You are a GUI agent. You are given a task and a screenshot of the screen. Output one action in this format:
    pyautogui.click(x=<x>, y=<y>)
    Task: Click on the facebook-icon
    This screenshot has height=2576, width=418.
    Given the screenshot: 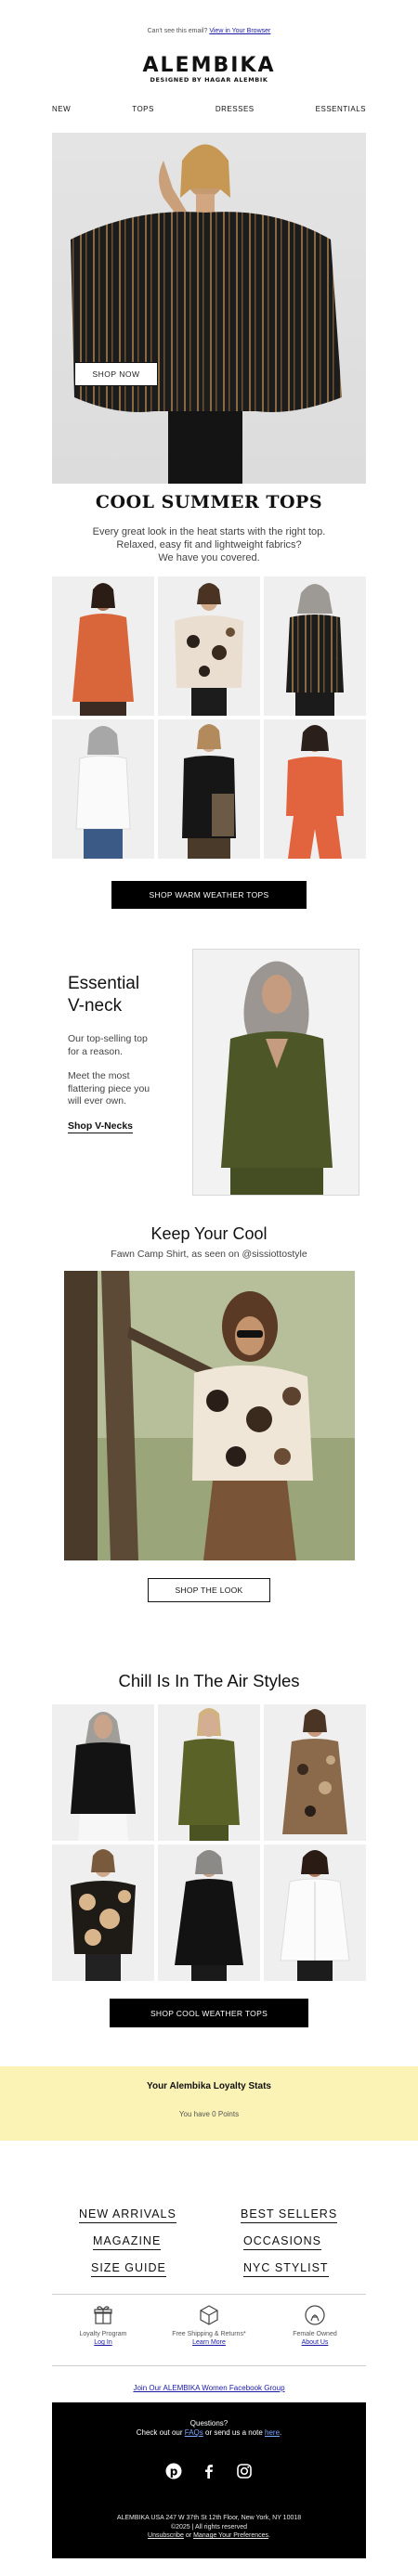 What is the action you would take?
    pyautogui.click(x=209, y=2471)
    